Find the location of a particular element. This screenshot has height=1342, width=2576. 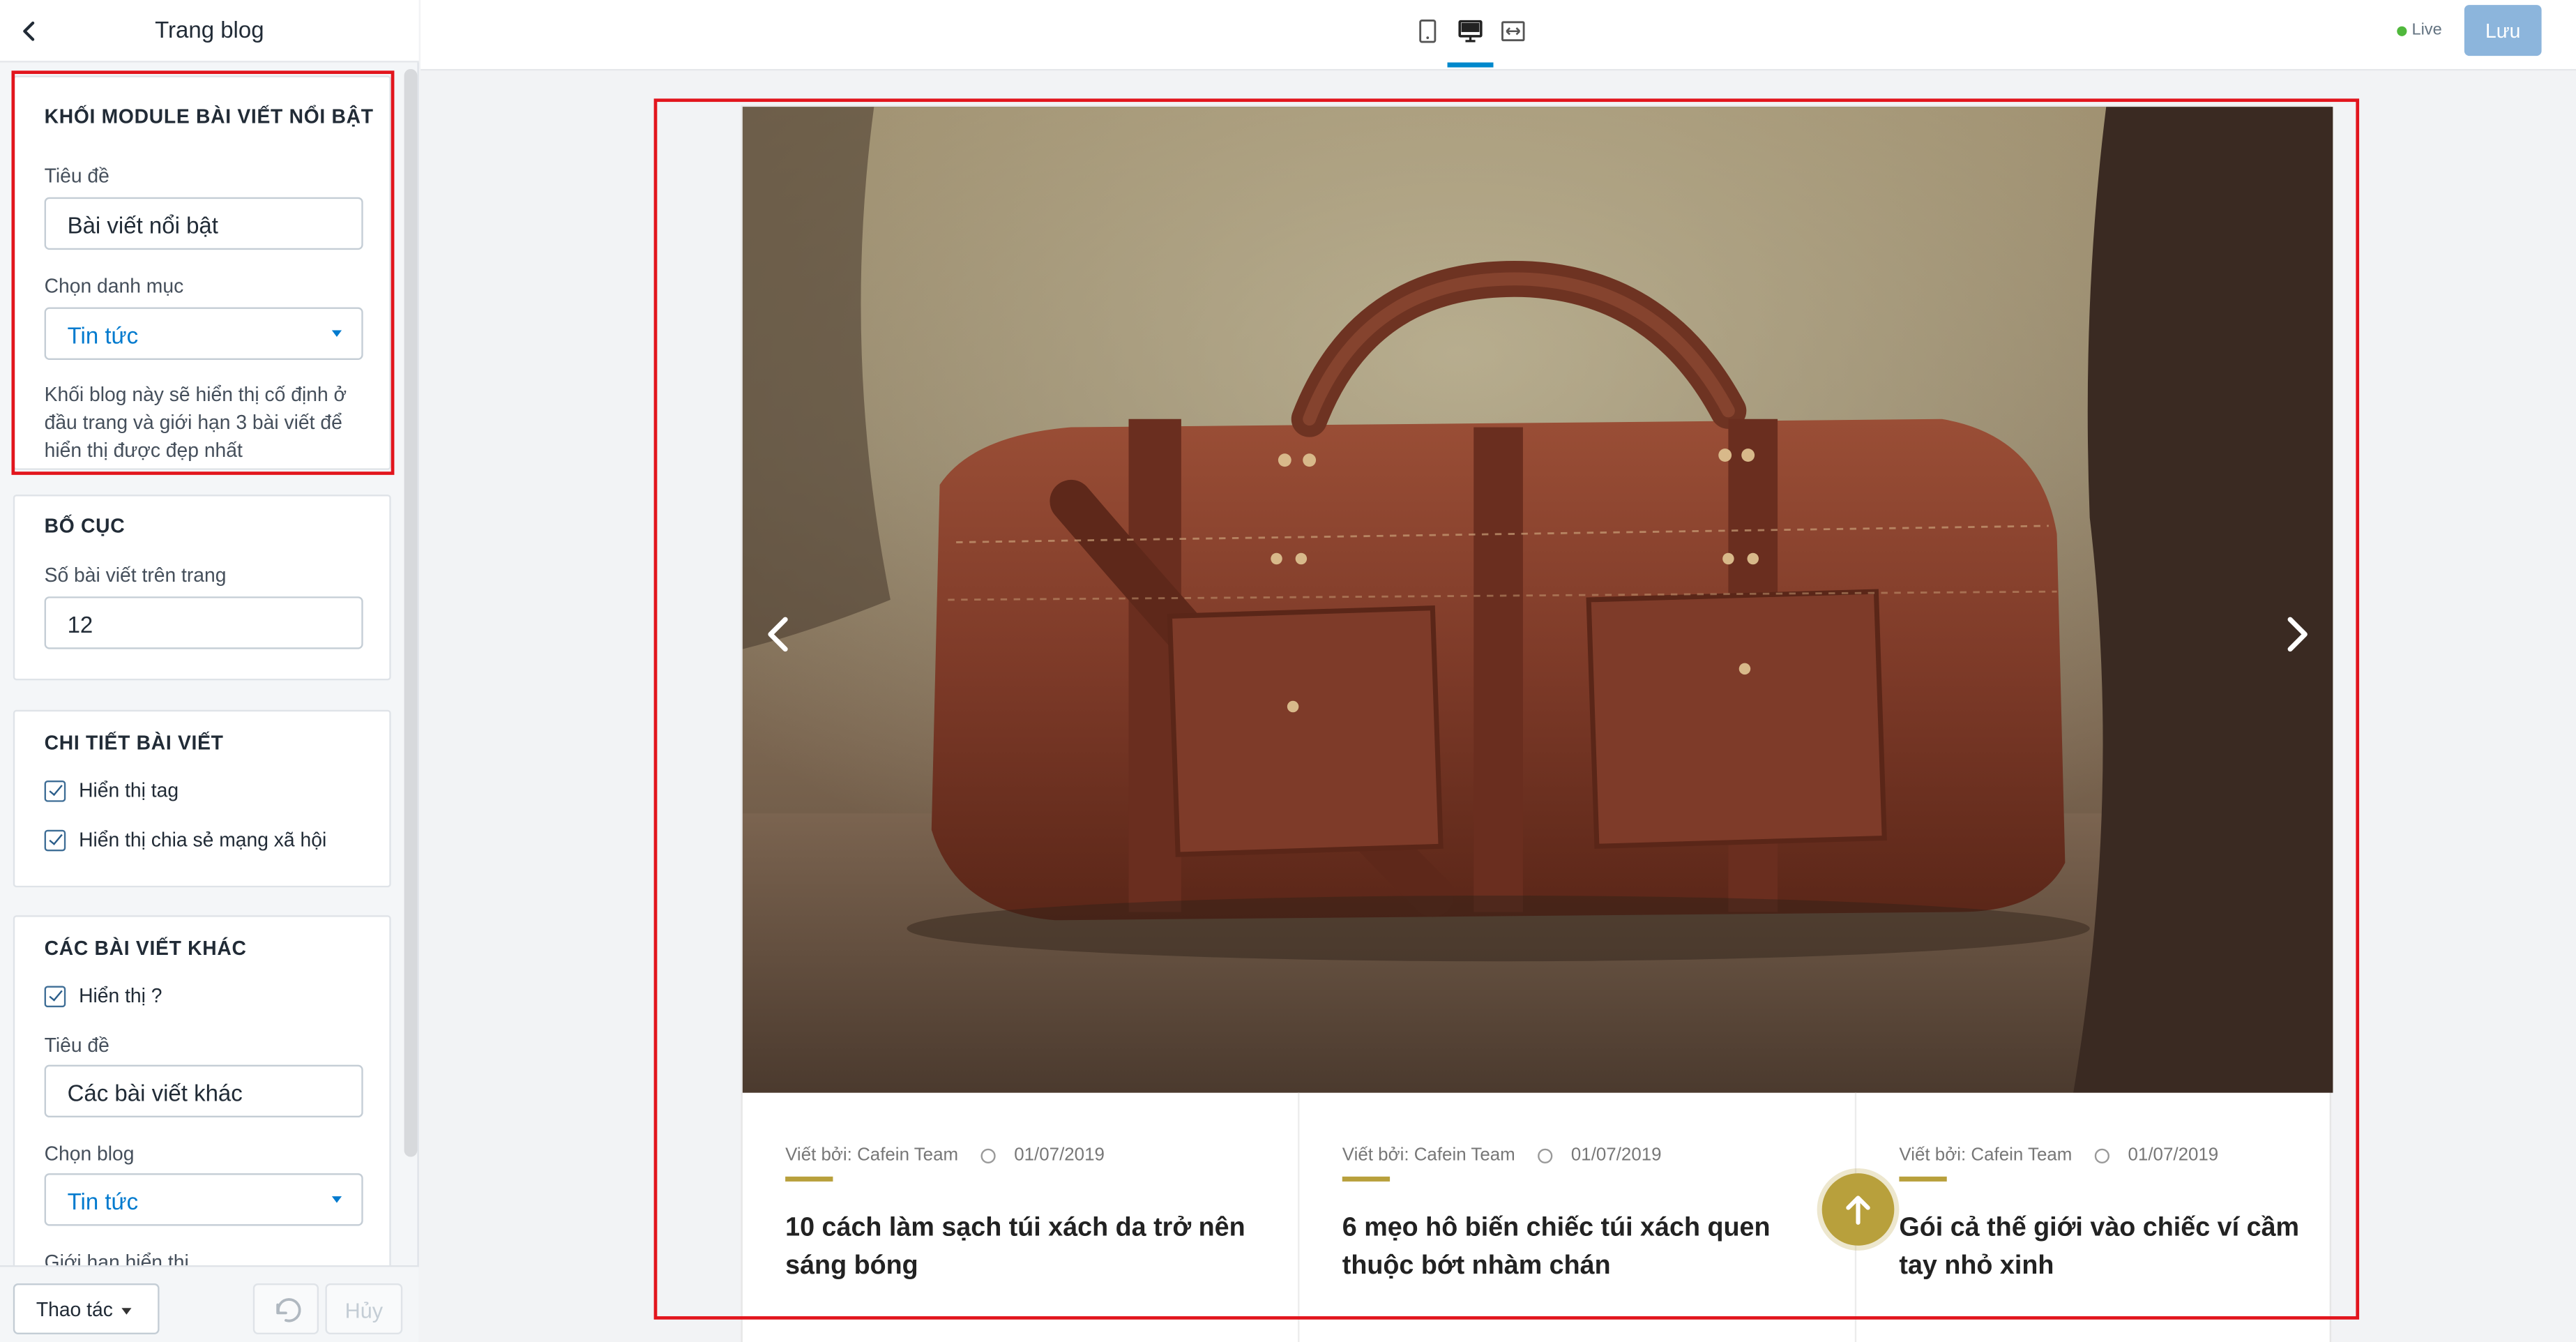

preview-topbar: Live Lưu is located at coordinates (1498, 35).